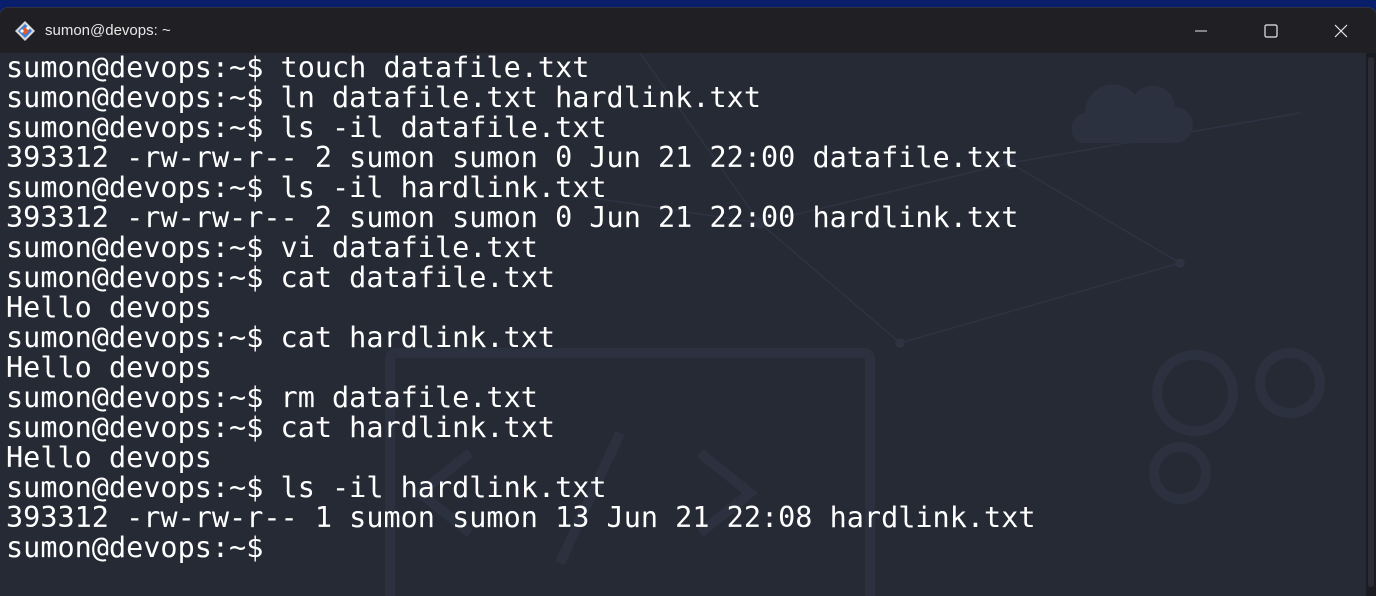 This screenshot has width=1376, height=596. I want to click on window-title: sumon@devops: ~, so click(108, 30).